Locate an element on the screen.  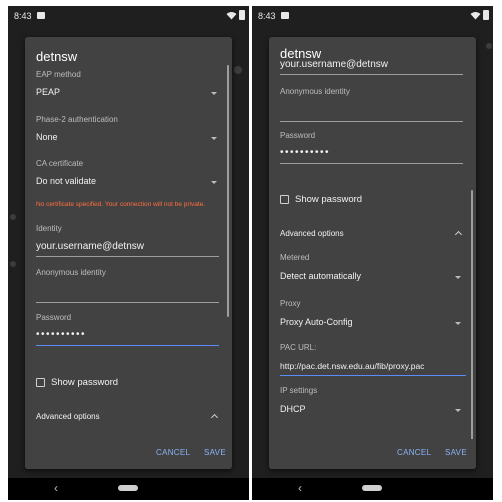
pac-url-input: http://pac.det.nsw.edu.au/fib/proxy.pac is located at coordinates (373, 368).